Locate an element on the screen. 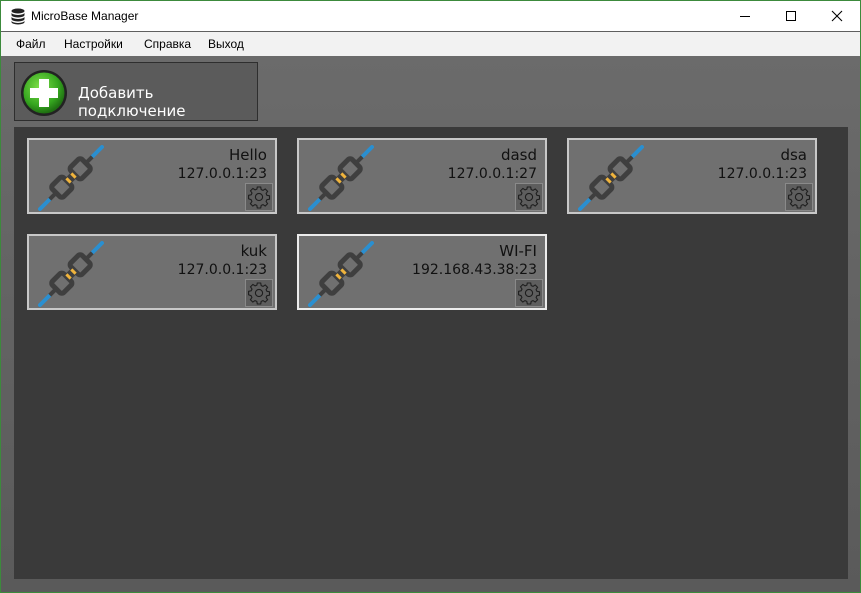 Image resolution: width=861 pixels, height=593 pixels. close-button is located at coordinates (837, 16).